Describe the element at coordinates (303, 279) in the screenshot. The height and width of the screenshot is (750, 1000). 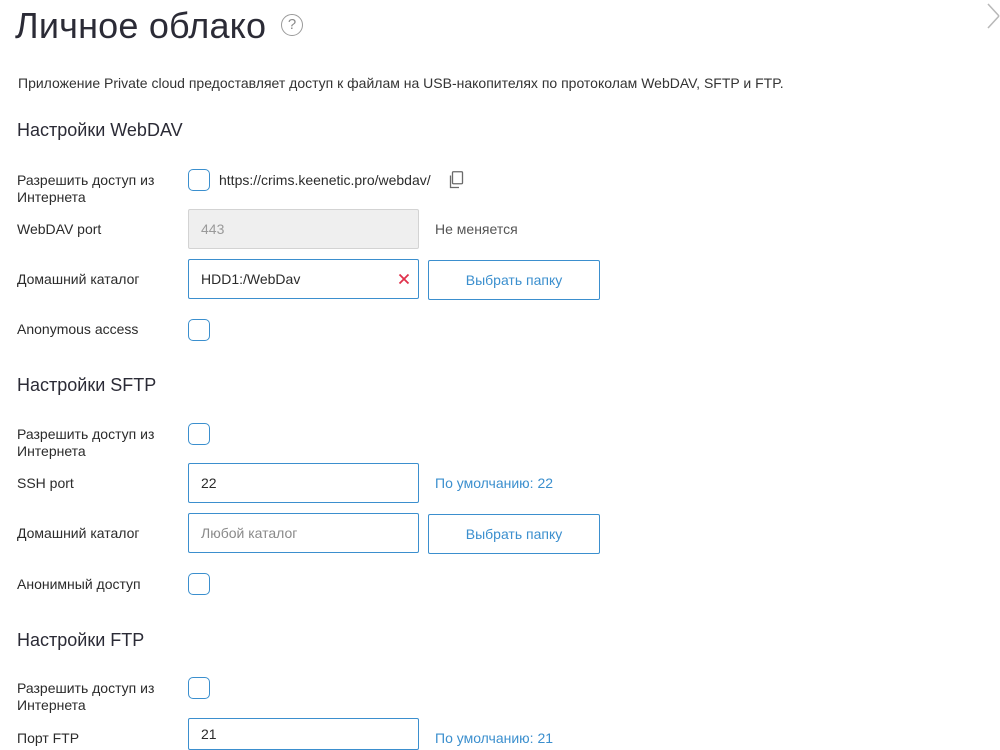
I see `webdav-home-dir-input` at that location.